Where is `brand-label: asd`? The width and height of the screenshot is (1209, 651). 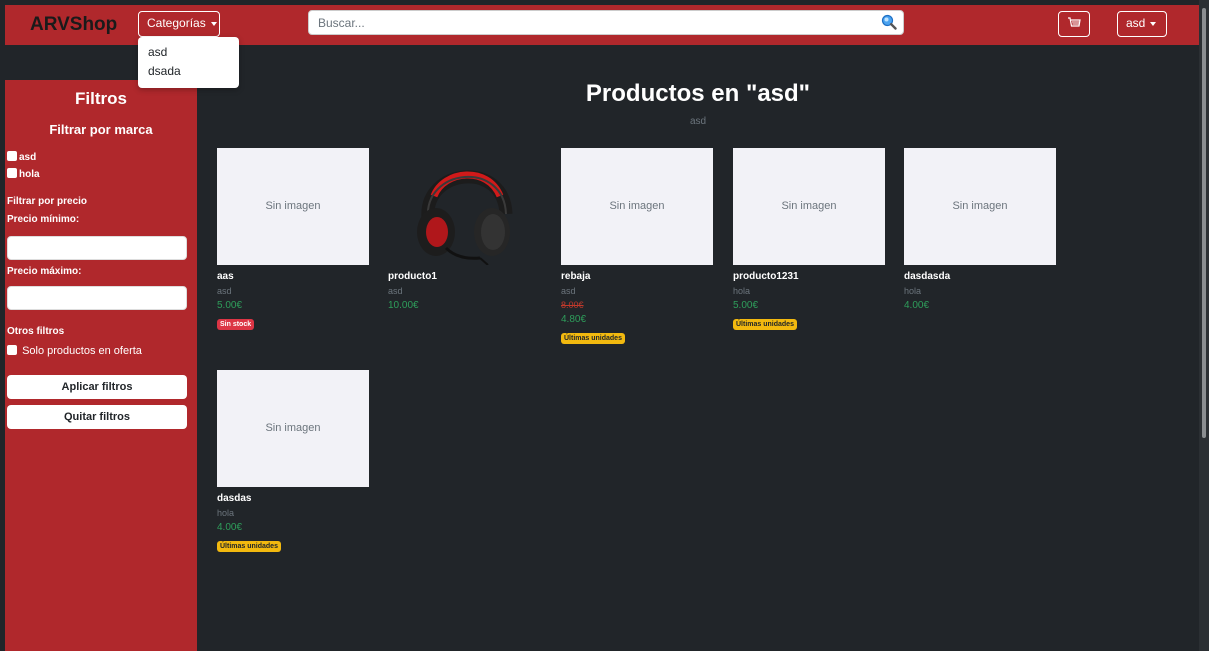 brand-label: asd is located at coordinates (28, 157).